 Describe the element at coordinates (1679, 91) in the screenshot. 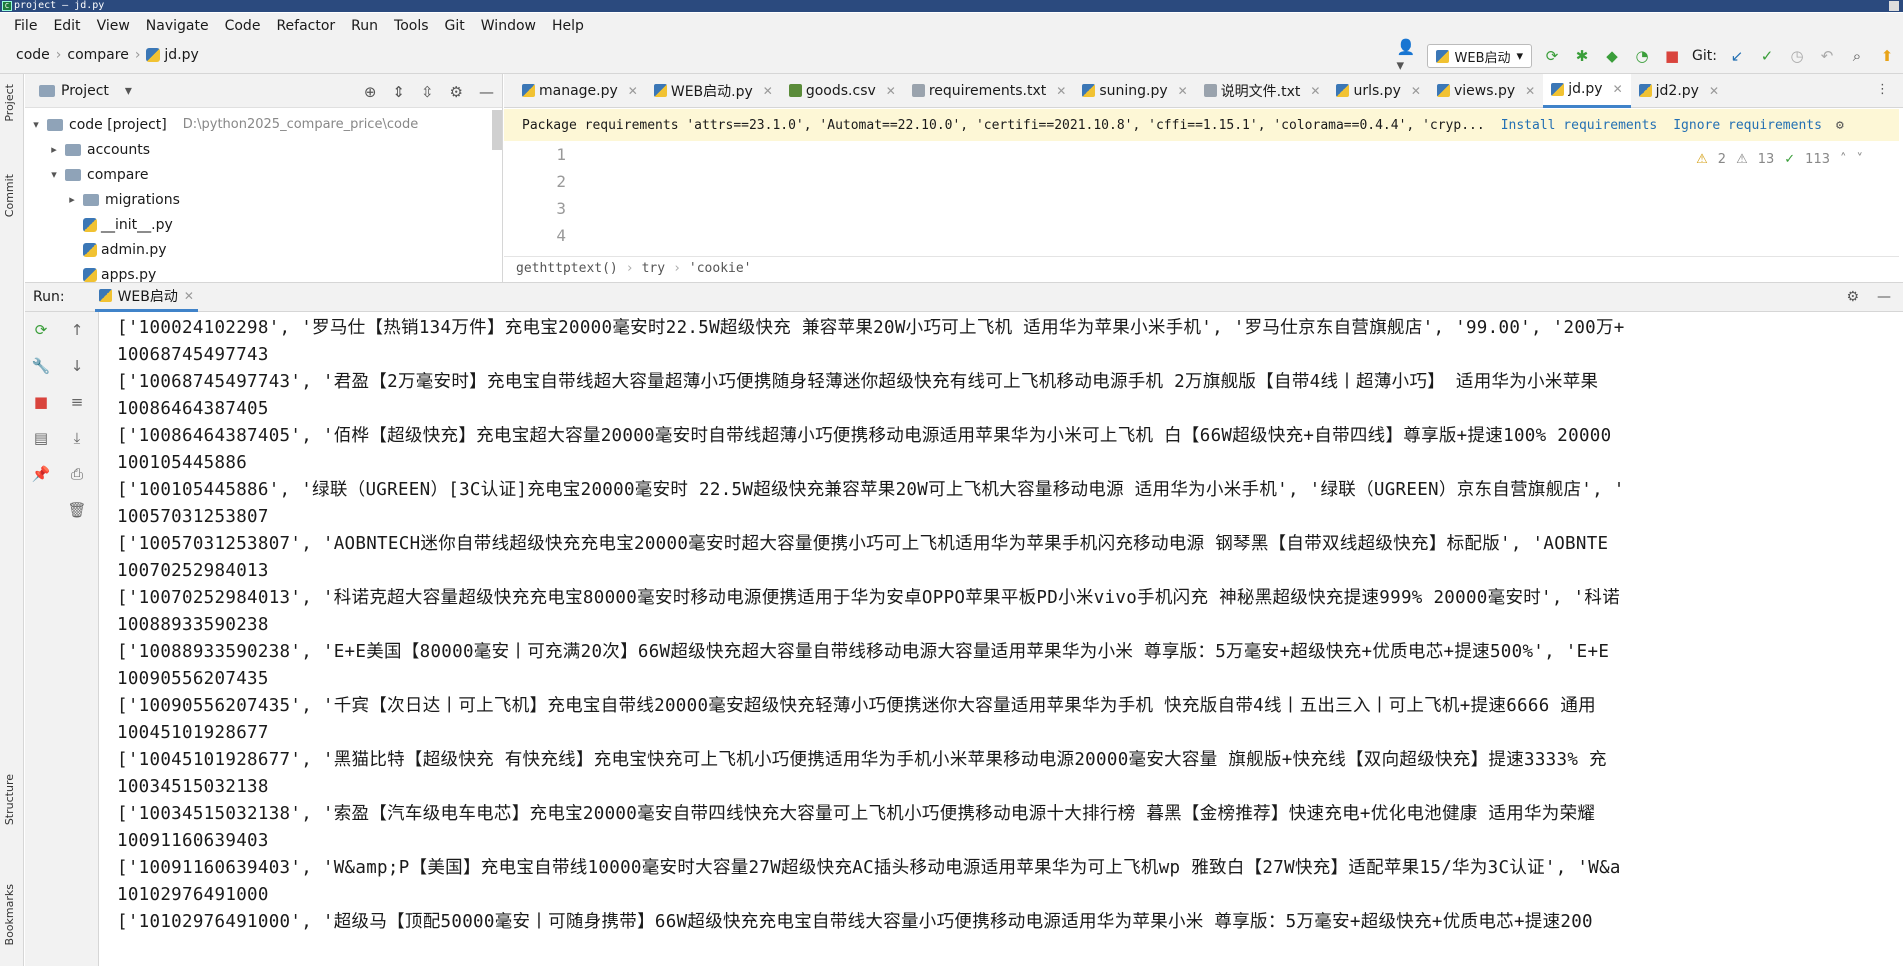

I see `tab-jd2: jd2.py ✕` at that location.